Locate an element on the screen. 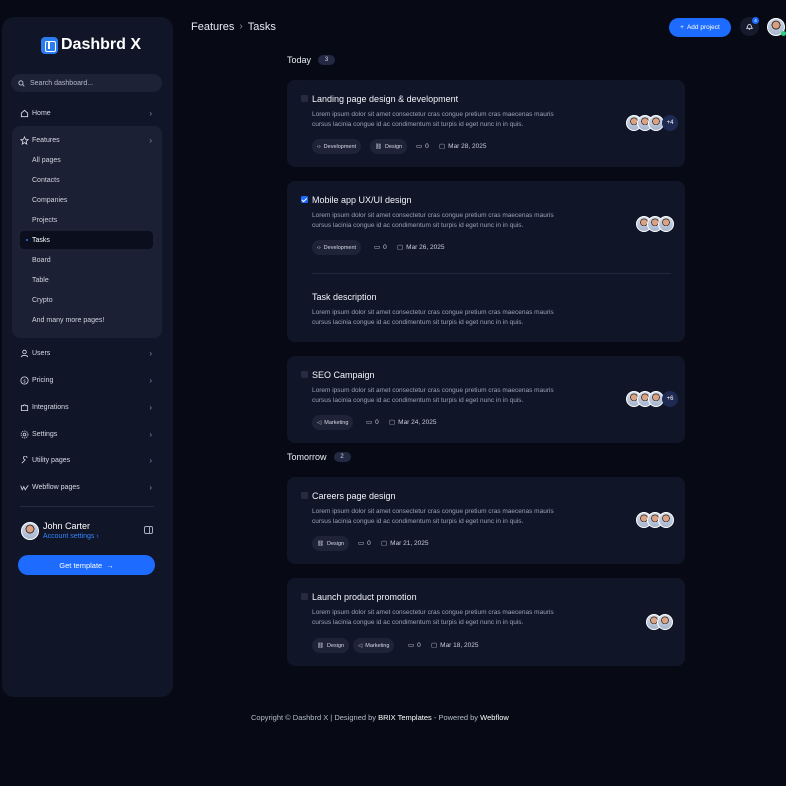 This screenshot has width=786, height=786. sidebar-subitem-companies: Companies is located at coordinates (49, 200).